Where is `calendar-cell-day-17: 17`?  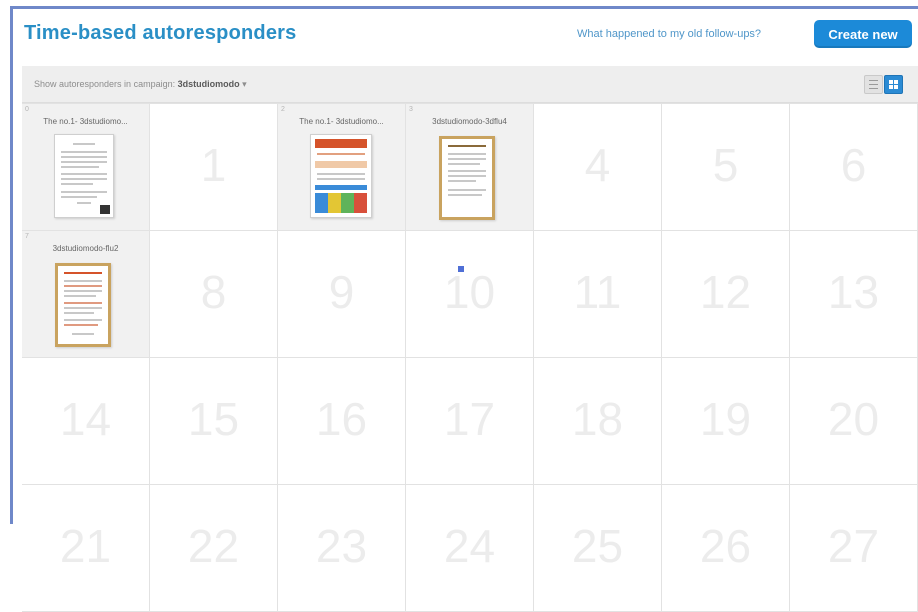 calendar-cell-day-17: 17 is located at coordinates (470, 421).